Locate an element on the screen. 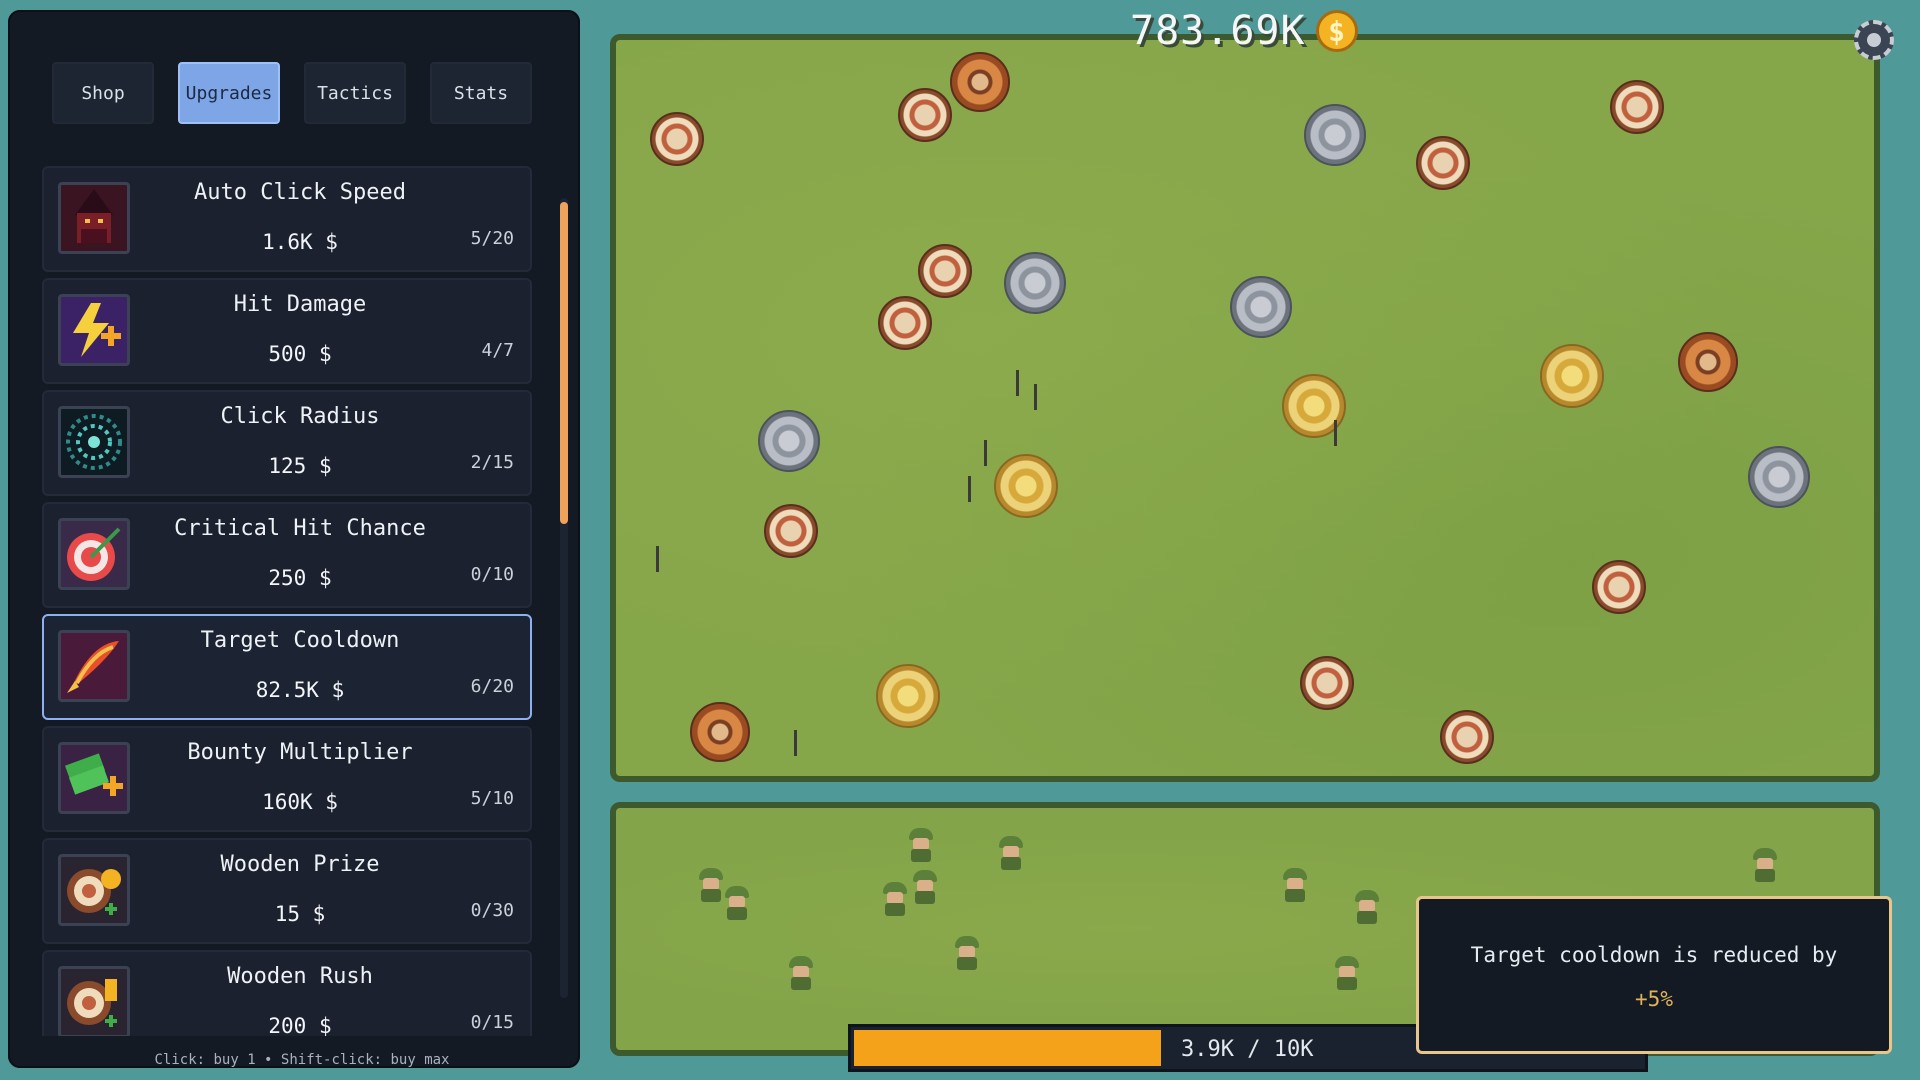  bullseye-arrow-icon is located at coordinates (94, 554).